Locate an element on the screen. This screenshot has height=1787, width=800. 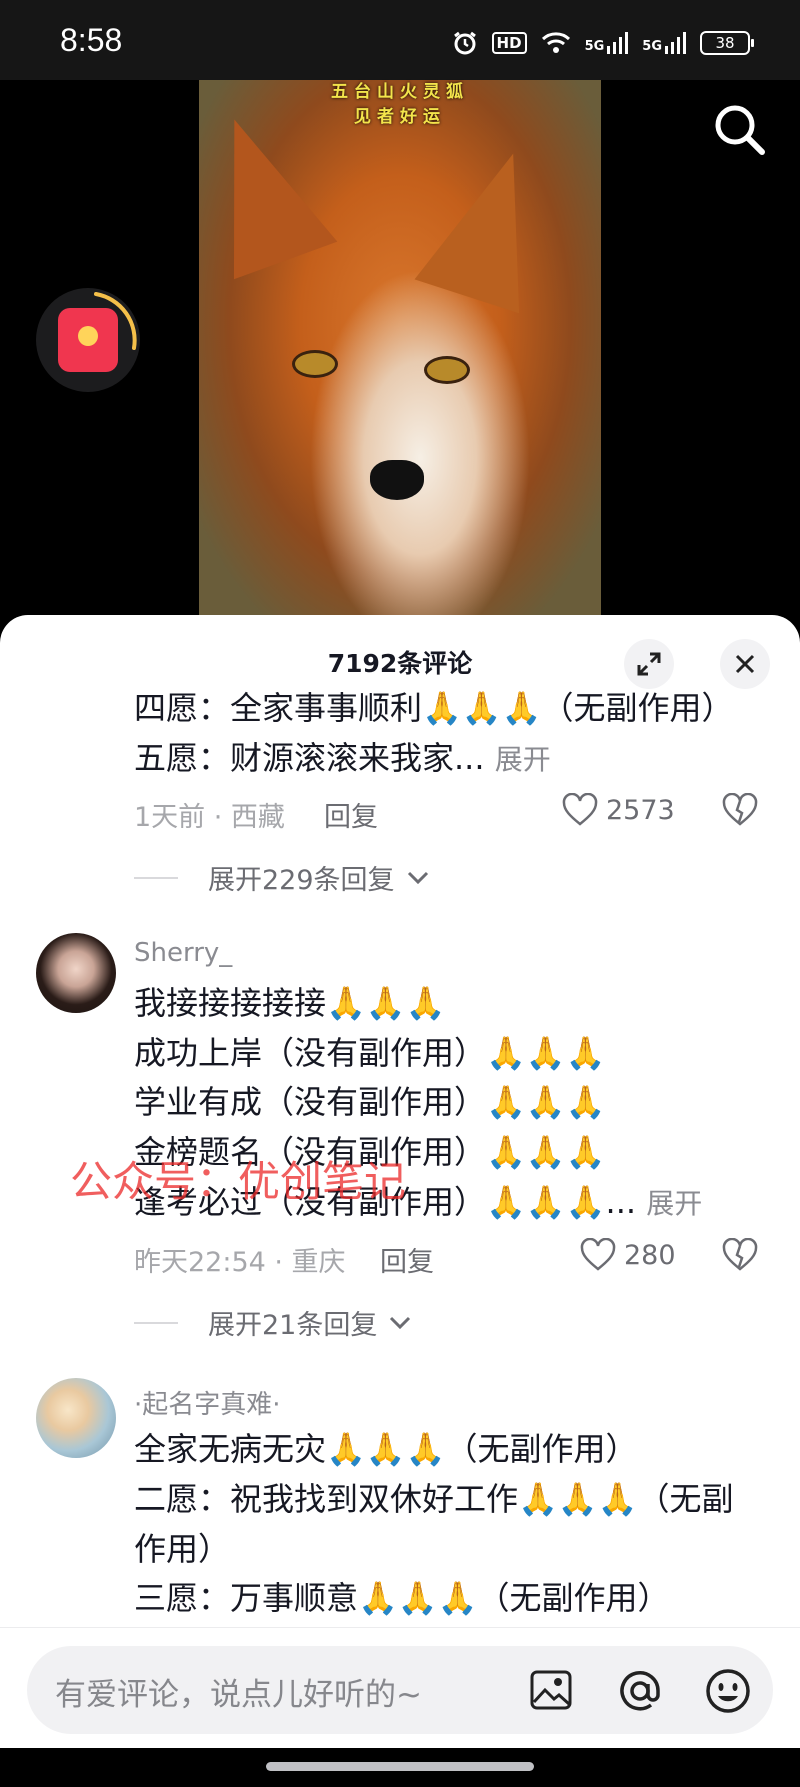
expand-icon is located at coordinates (649, 664).